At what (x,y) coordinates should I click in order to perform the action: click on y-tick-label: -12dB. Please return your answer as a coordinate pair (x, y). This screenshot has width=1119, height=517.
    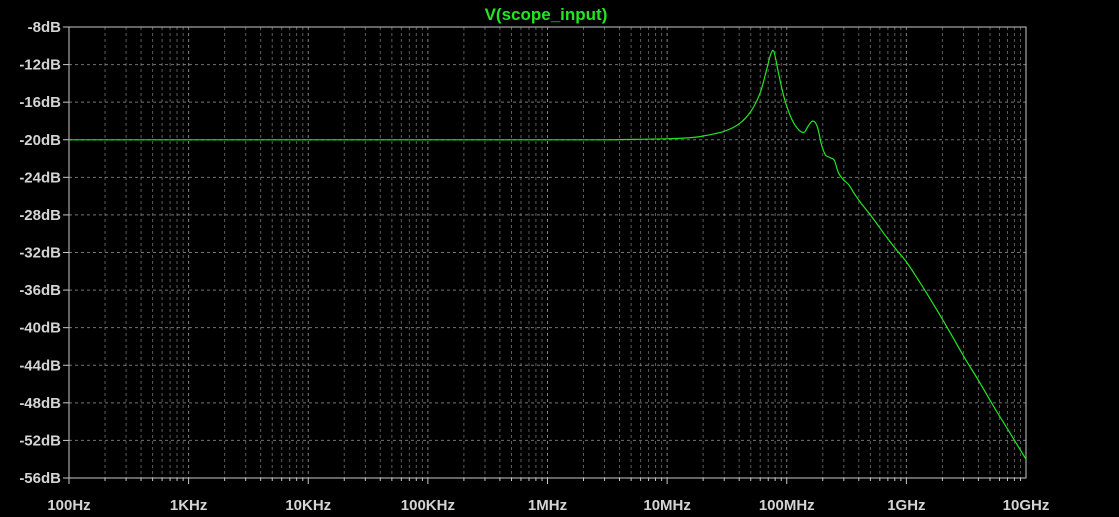
    Looking at the image, I should click on (40, 65).